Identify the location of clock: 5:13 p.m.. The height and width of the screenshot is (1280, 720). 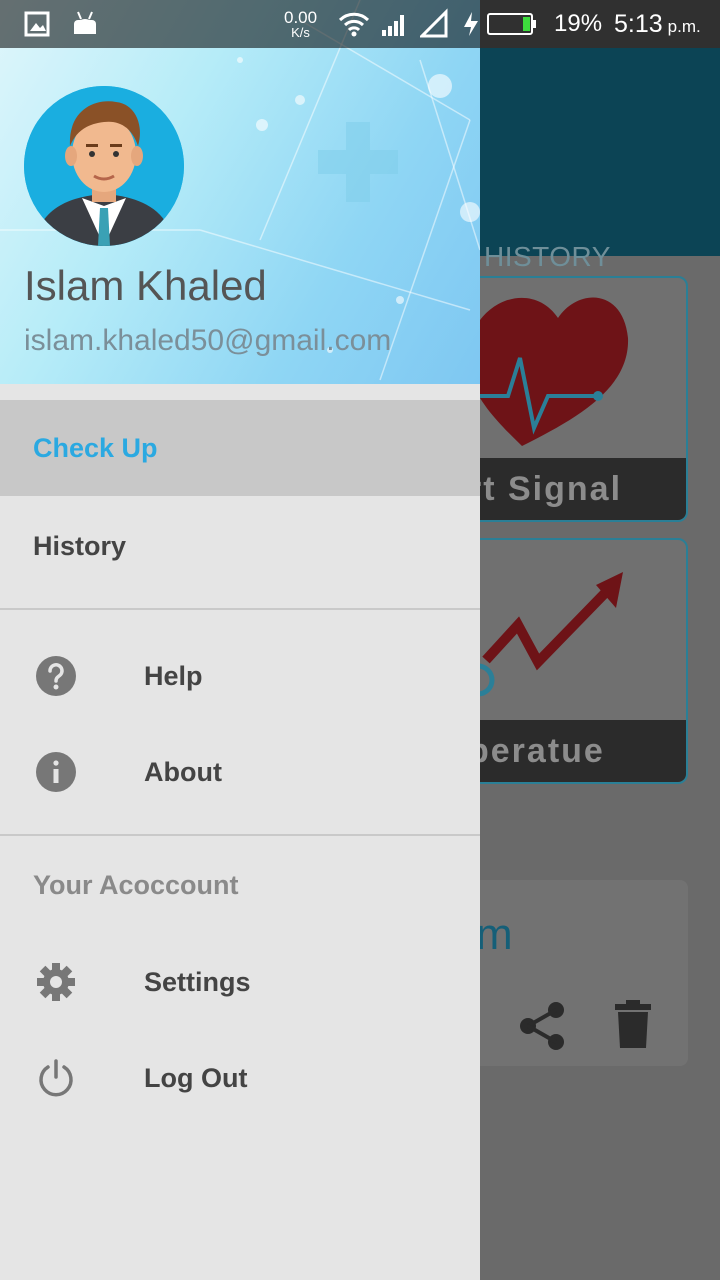
(657, 24).